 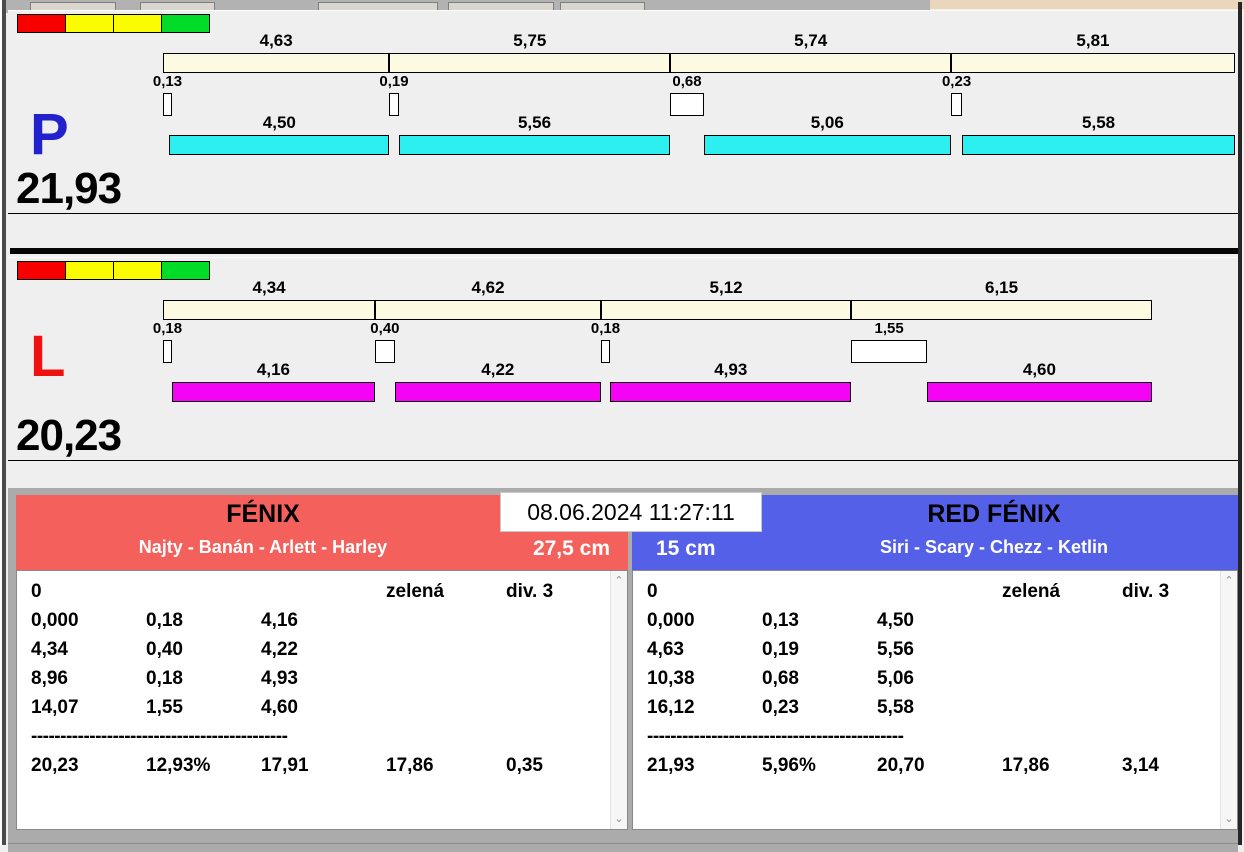 I want to click on table-cell: 21,93, so click(x=671, y=765).